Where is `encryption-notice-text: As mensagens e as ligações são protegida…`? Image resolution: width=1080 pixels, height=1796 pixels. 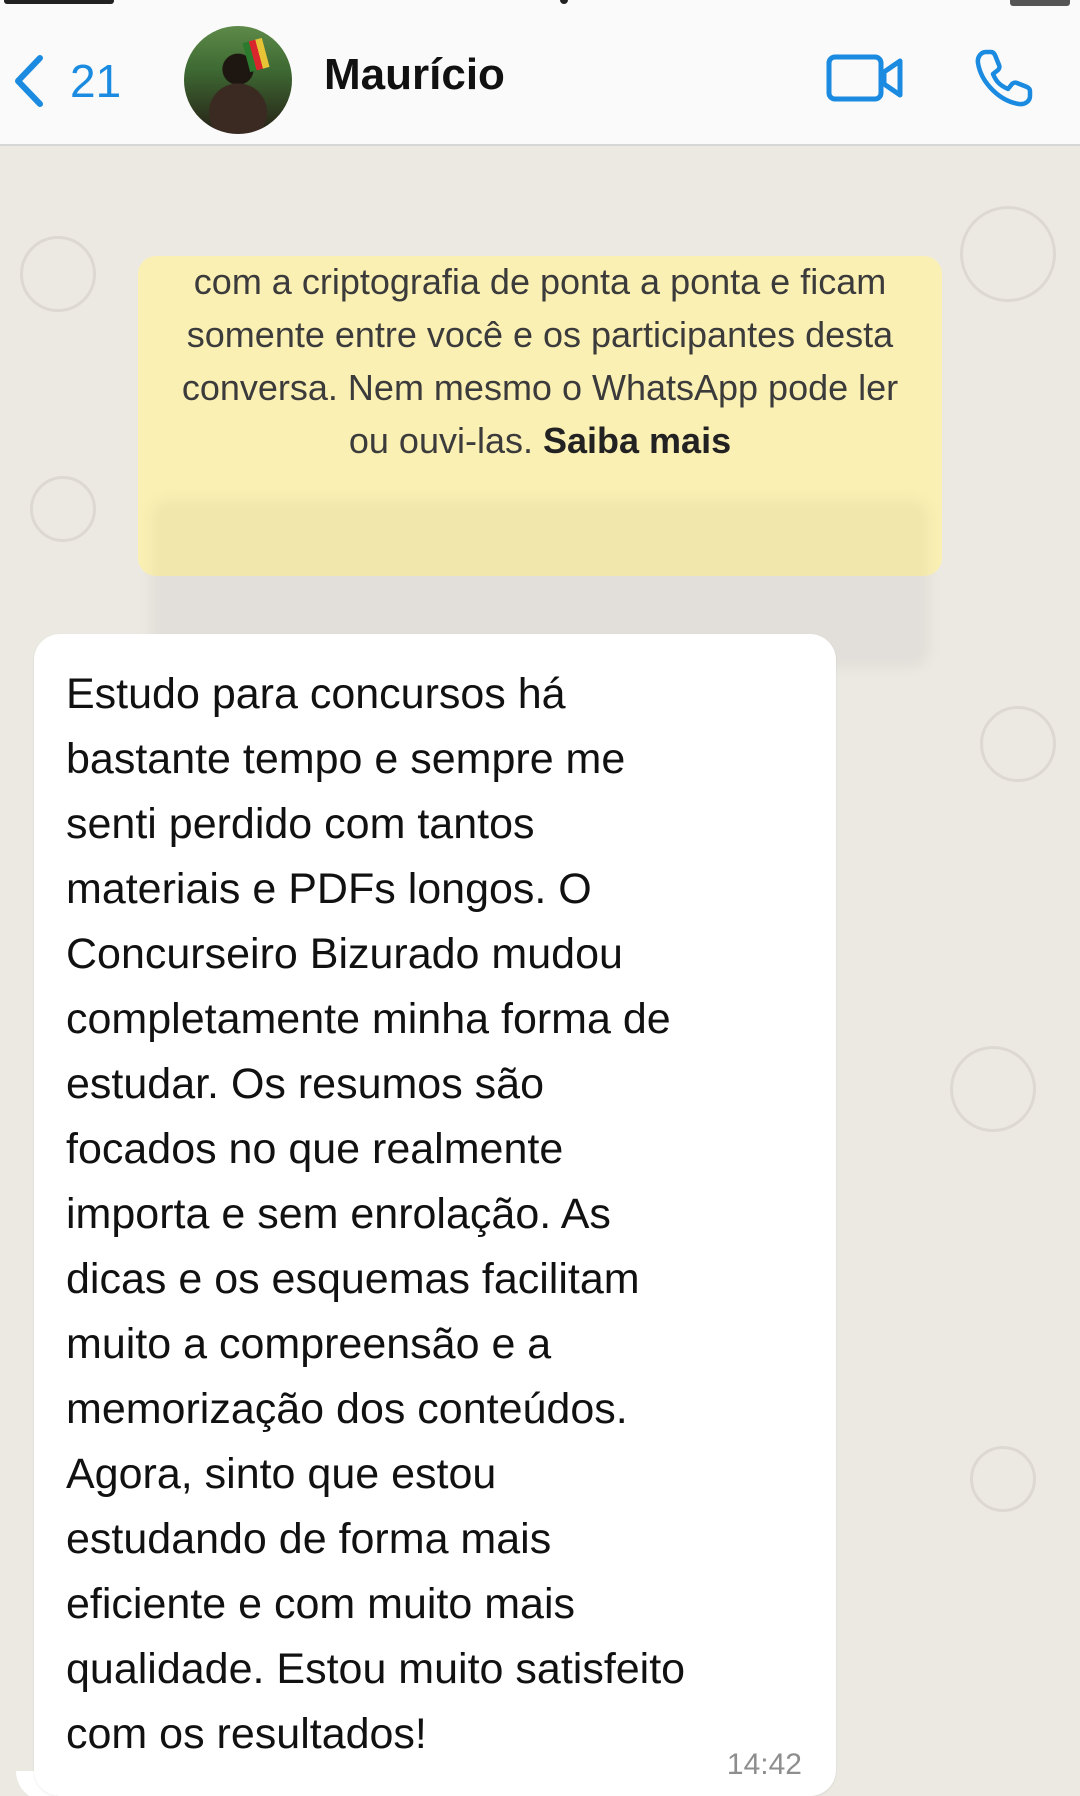 encryption-notice-text: As mensagens e as ligações são protegida… is located at coordinates (540, 361).